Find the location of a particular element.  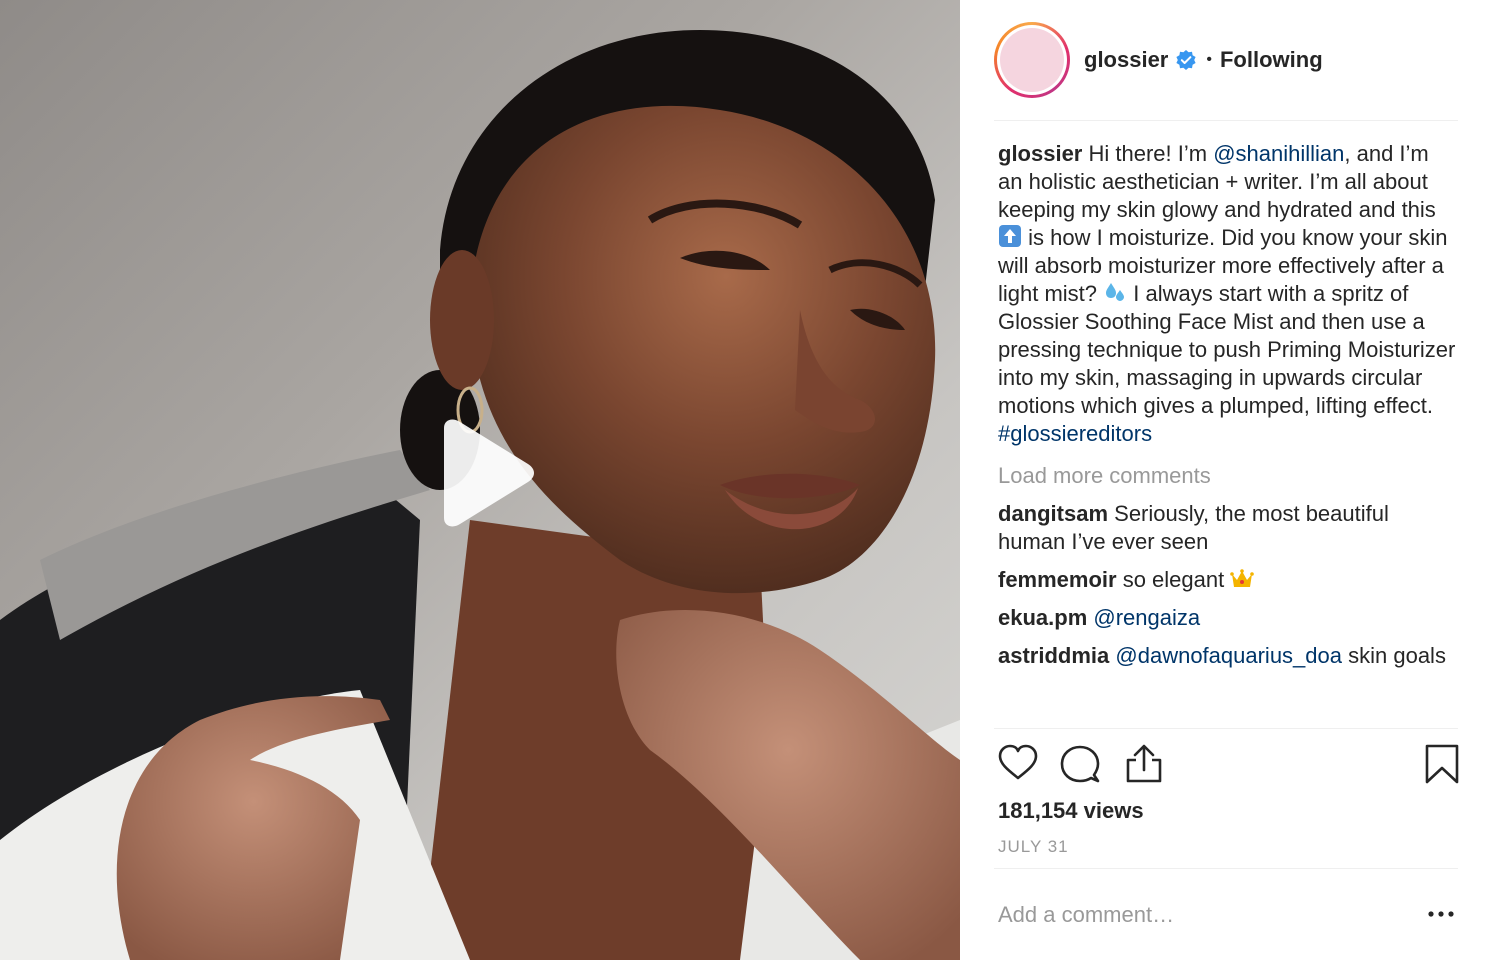

caption-hashtag: #glossiereditors is located at coordinates (1075, 433).